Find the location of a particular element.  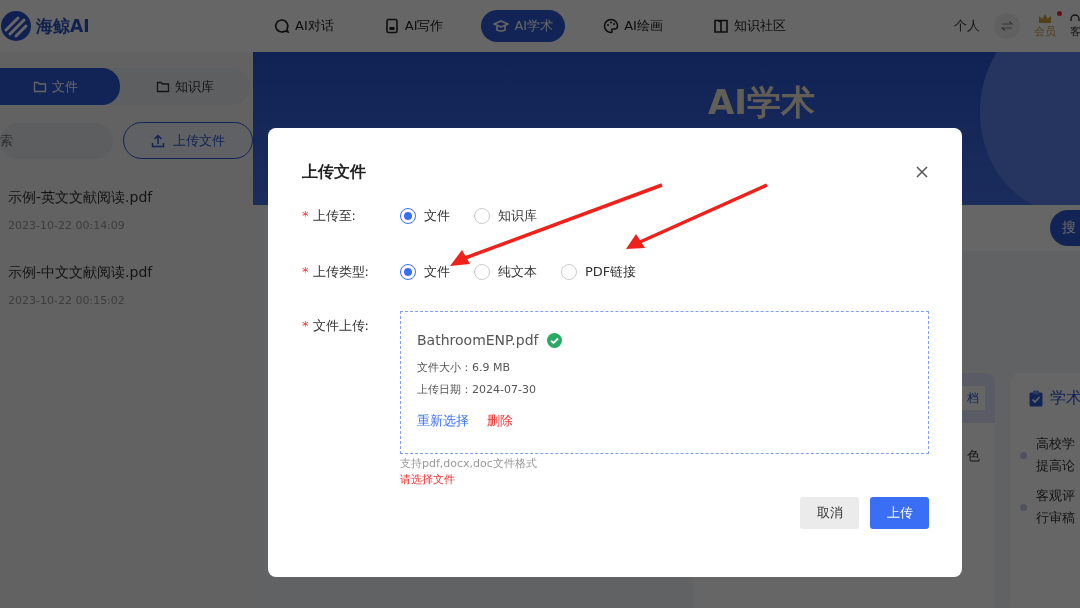

dialog-title: 上传文件 is located at coordinates (334, 172).